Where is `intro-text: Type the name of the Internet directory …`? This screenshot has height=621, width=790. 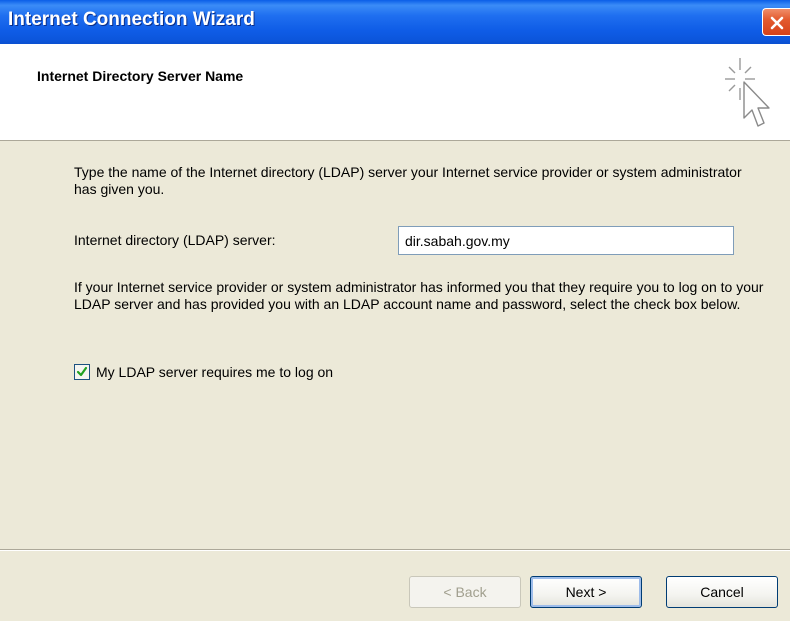
intro-text: Type the name of the Internet directory … is located at coordinates (408, 180).